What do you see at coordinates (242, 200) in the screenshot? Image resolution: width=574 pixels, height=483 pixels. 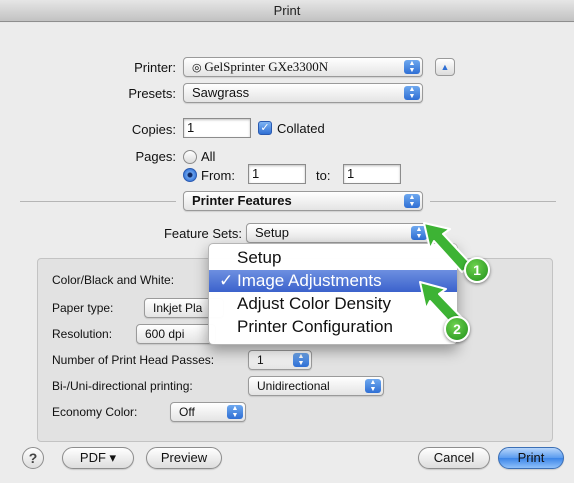 I see `section-popup-value: Printer Features` at bounding box center [242, 200].